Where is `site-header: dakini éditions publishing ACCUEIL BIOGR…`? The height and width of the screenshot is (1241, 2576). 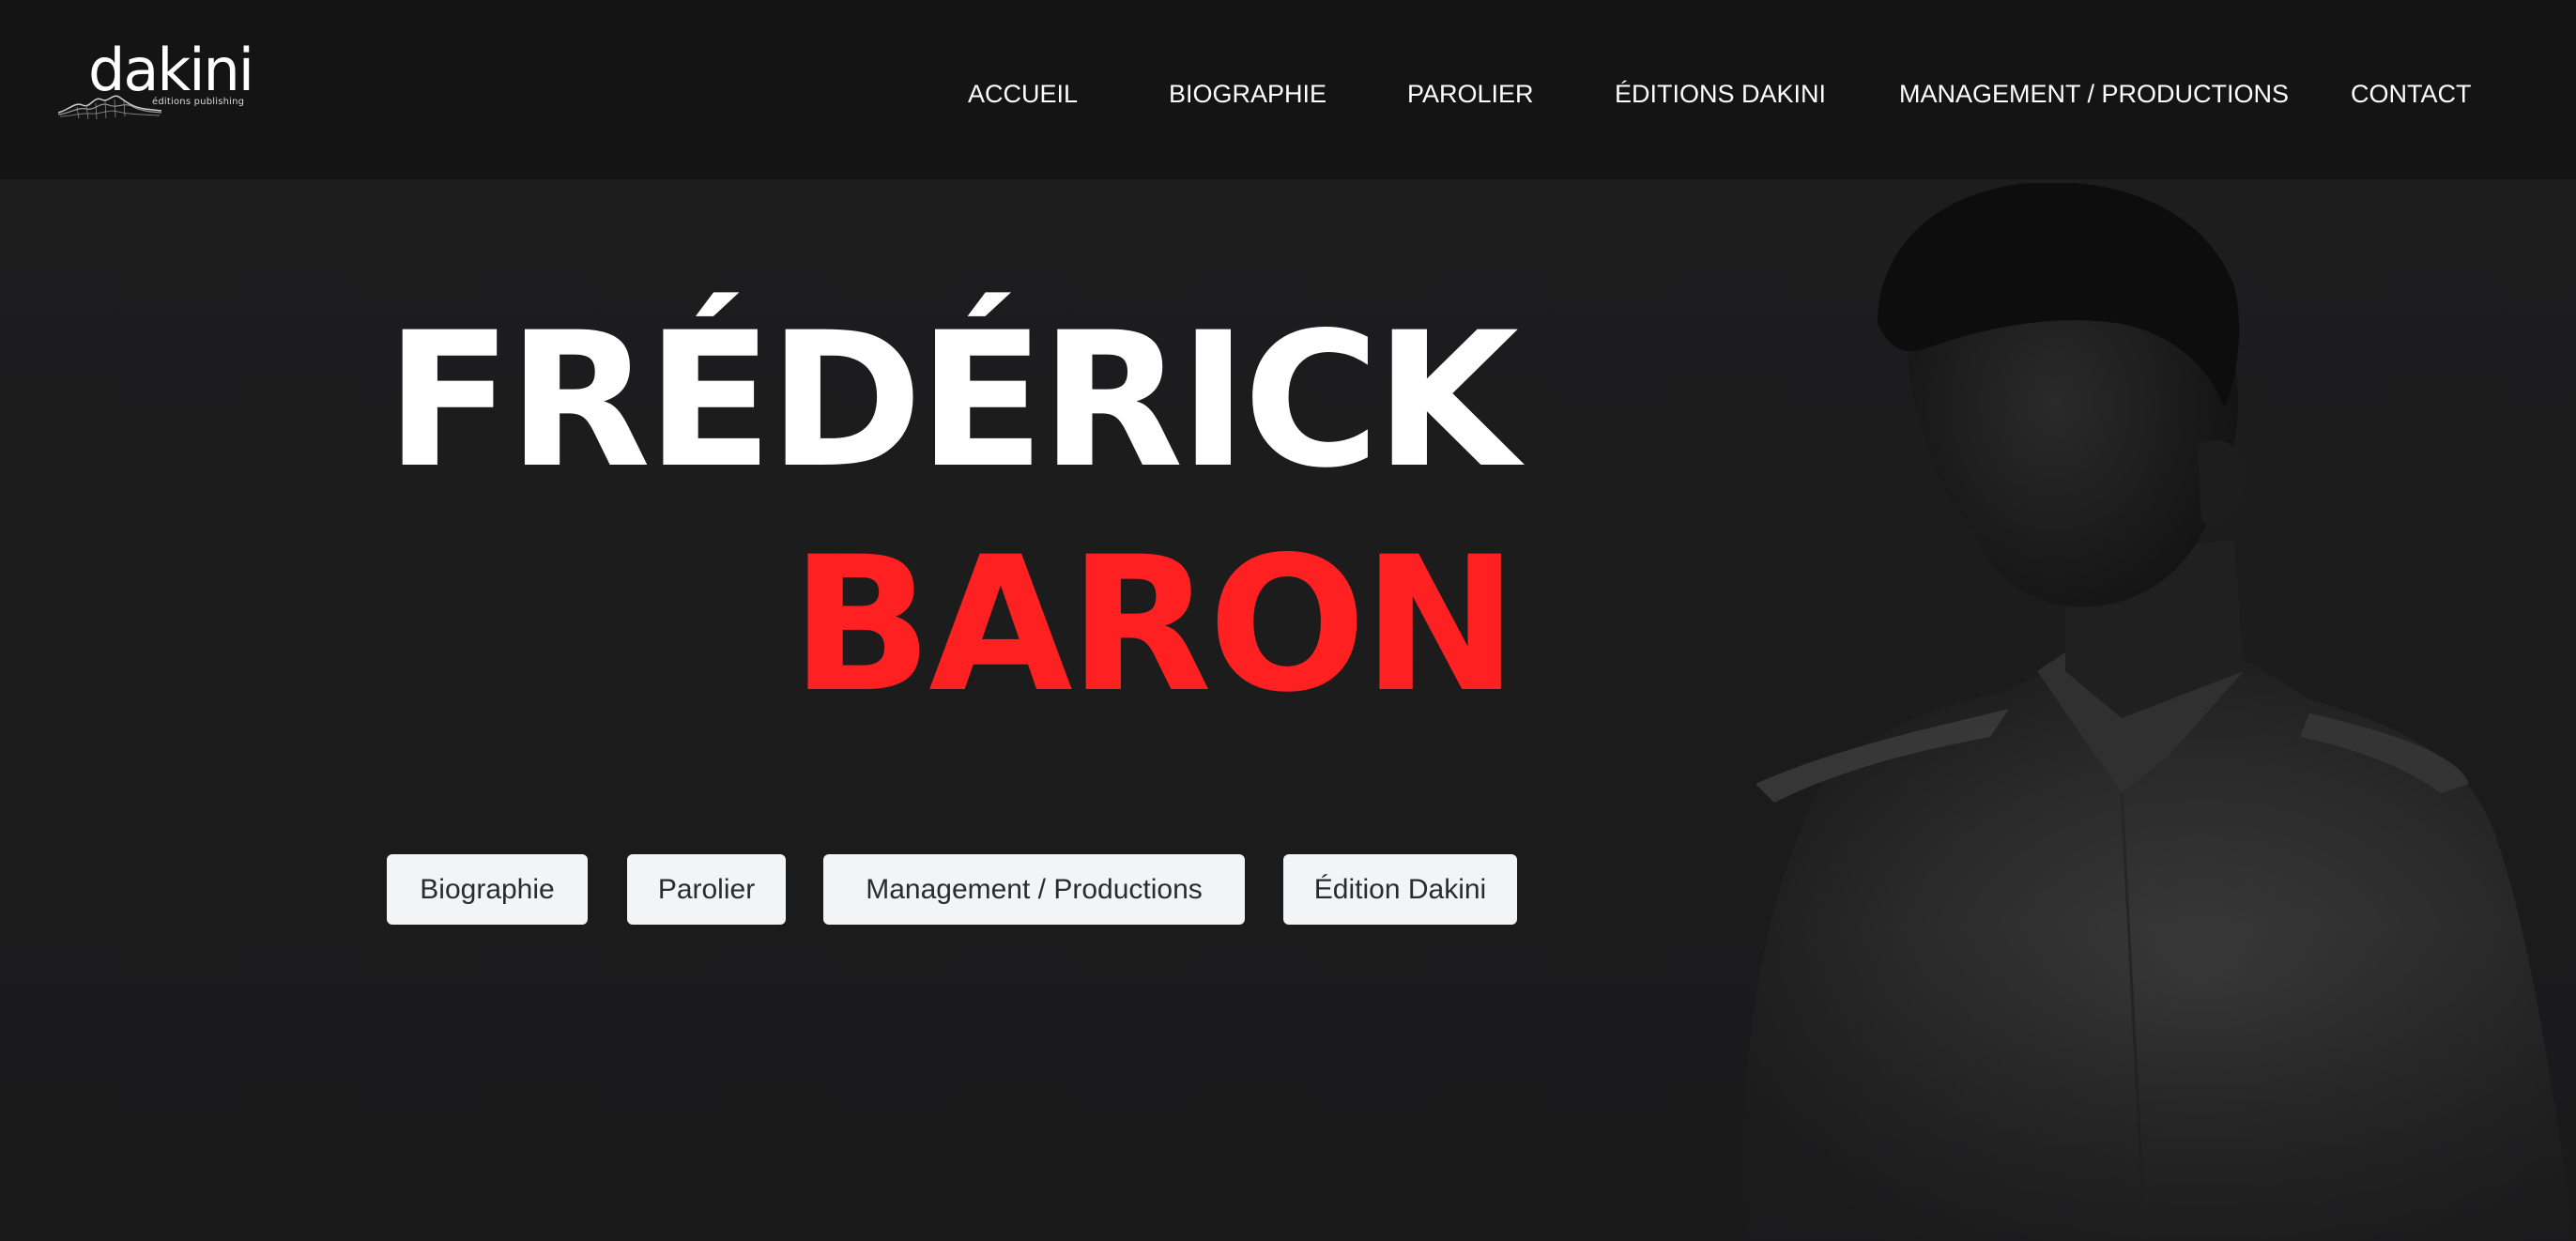
site-header: dakini éditions publishing ACCUEIL BIOGR… is located at coordinates (1288, 89).